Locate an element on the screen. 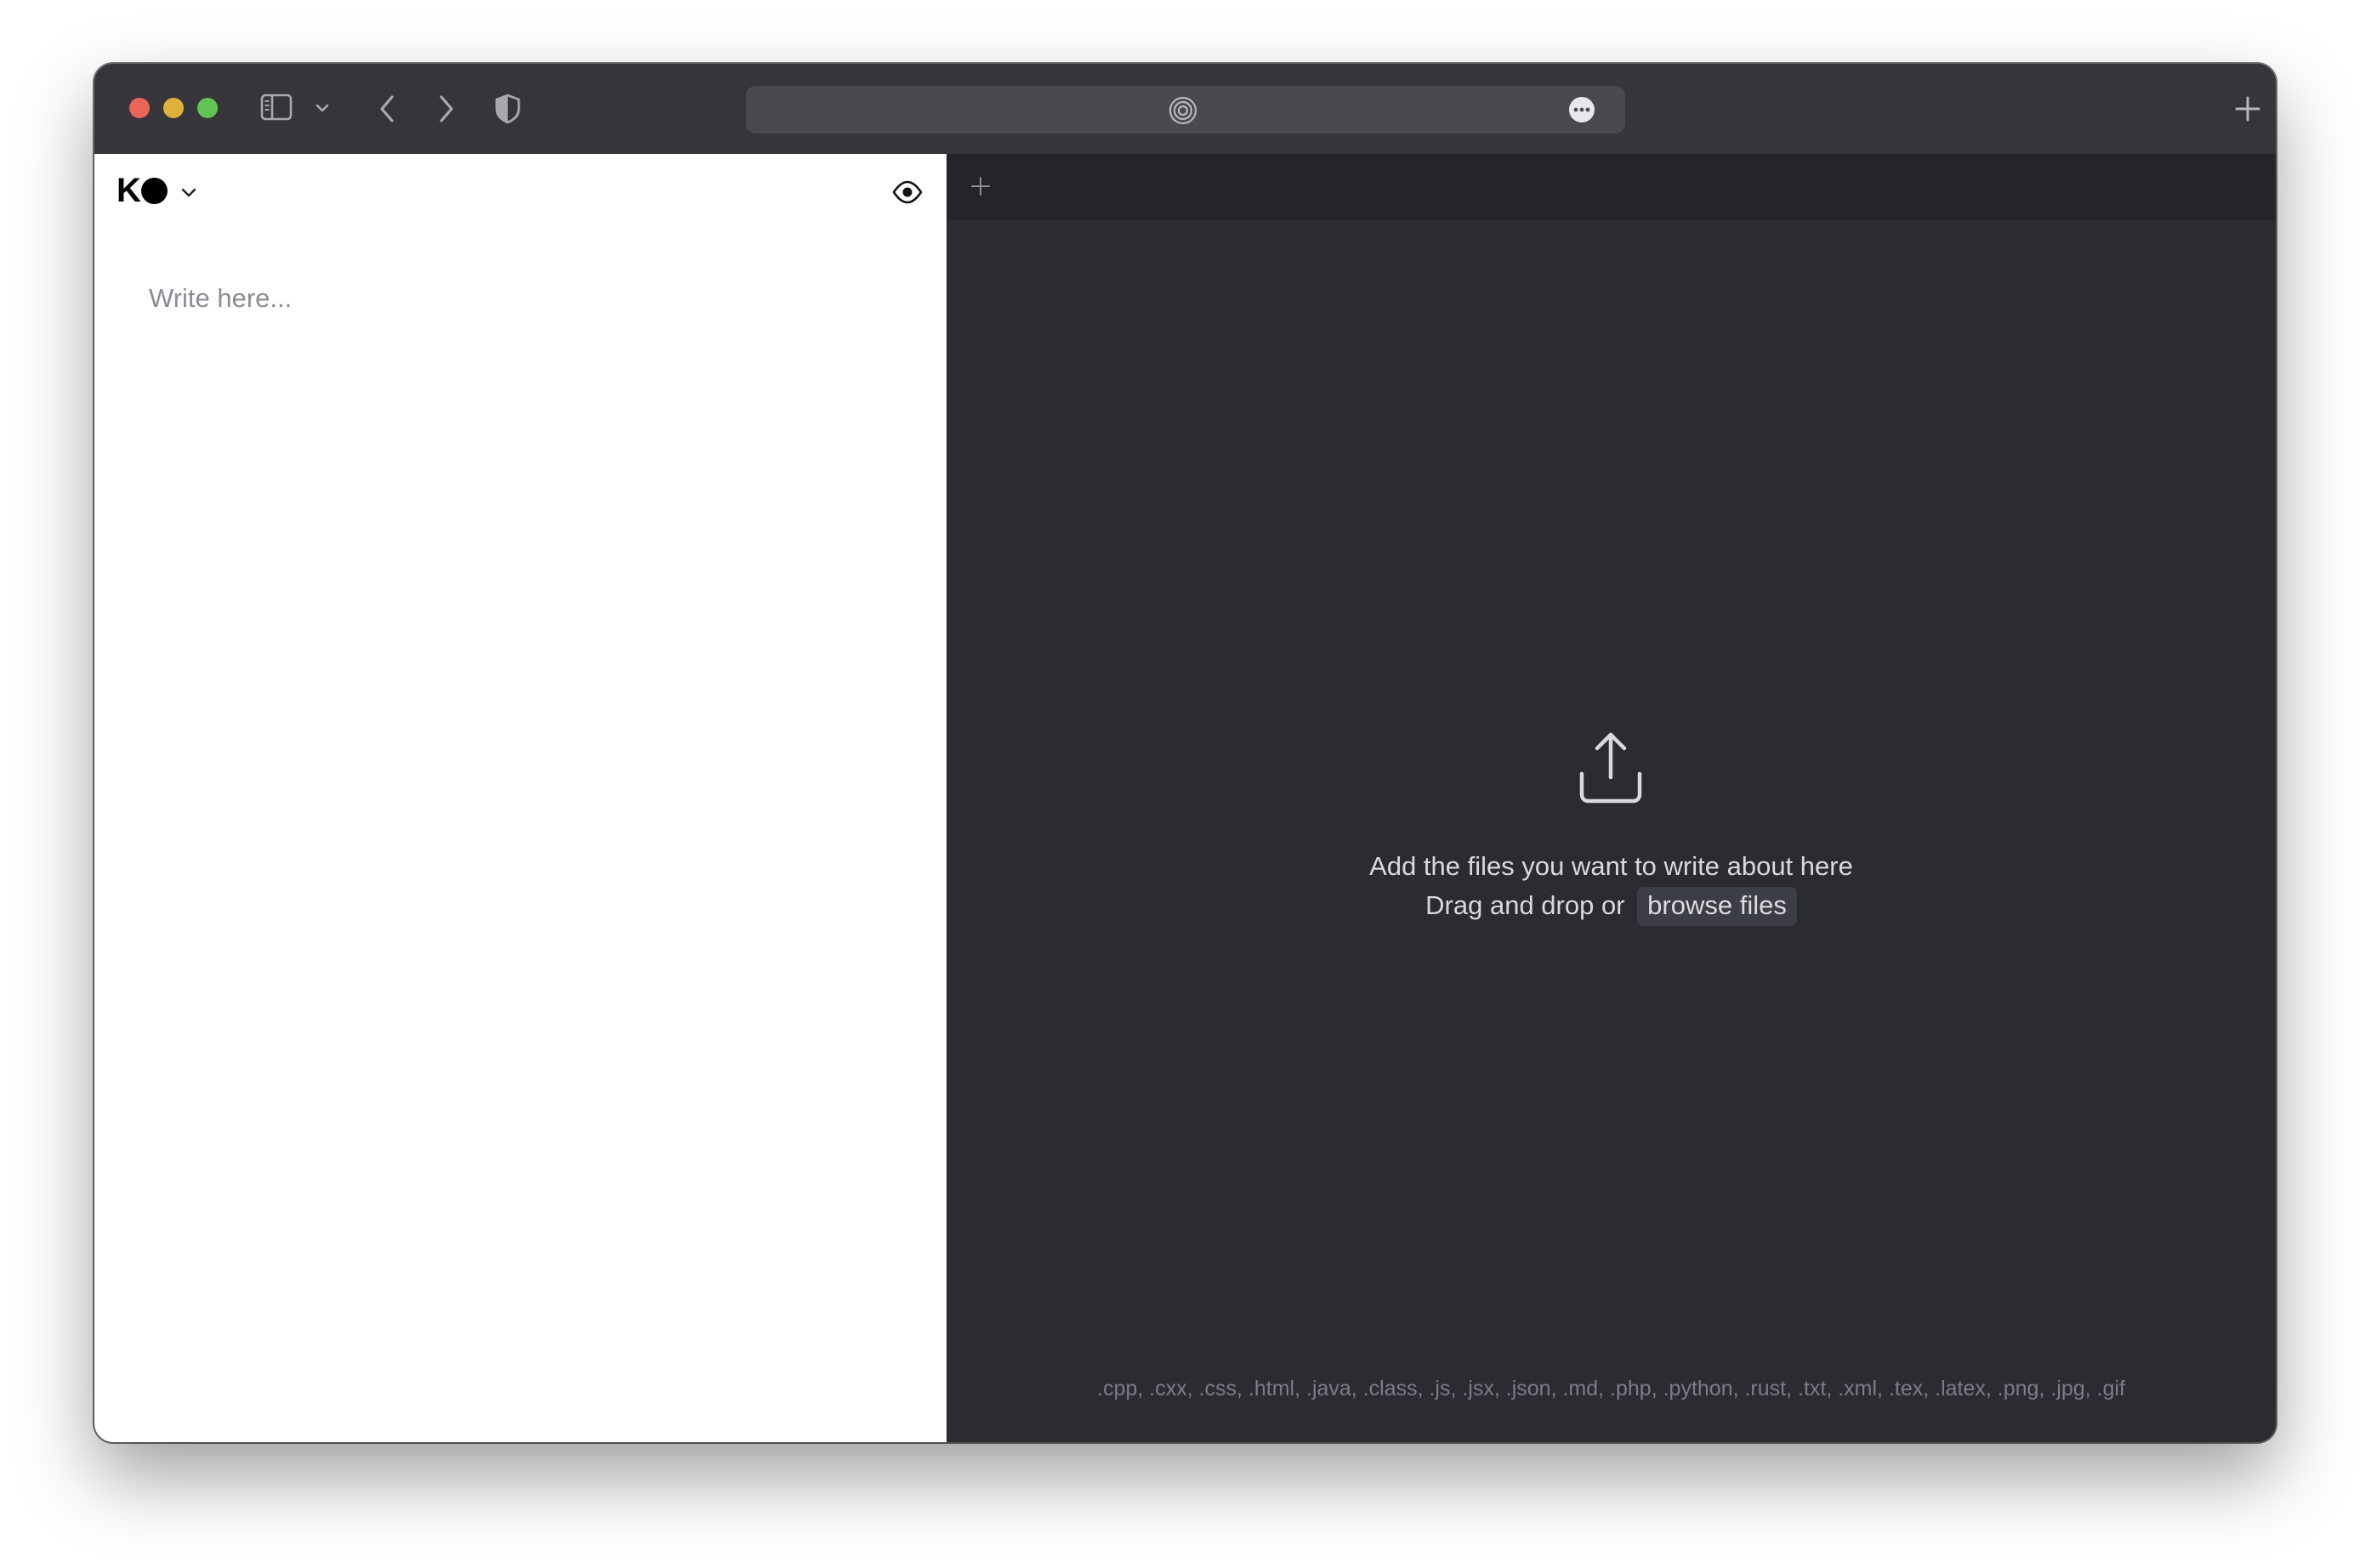 The width and height of the screenshot is (2371, 1568). logo-letter: K is located at coordinates (129, 190).